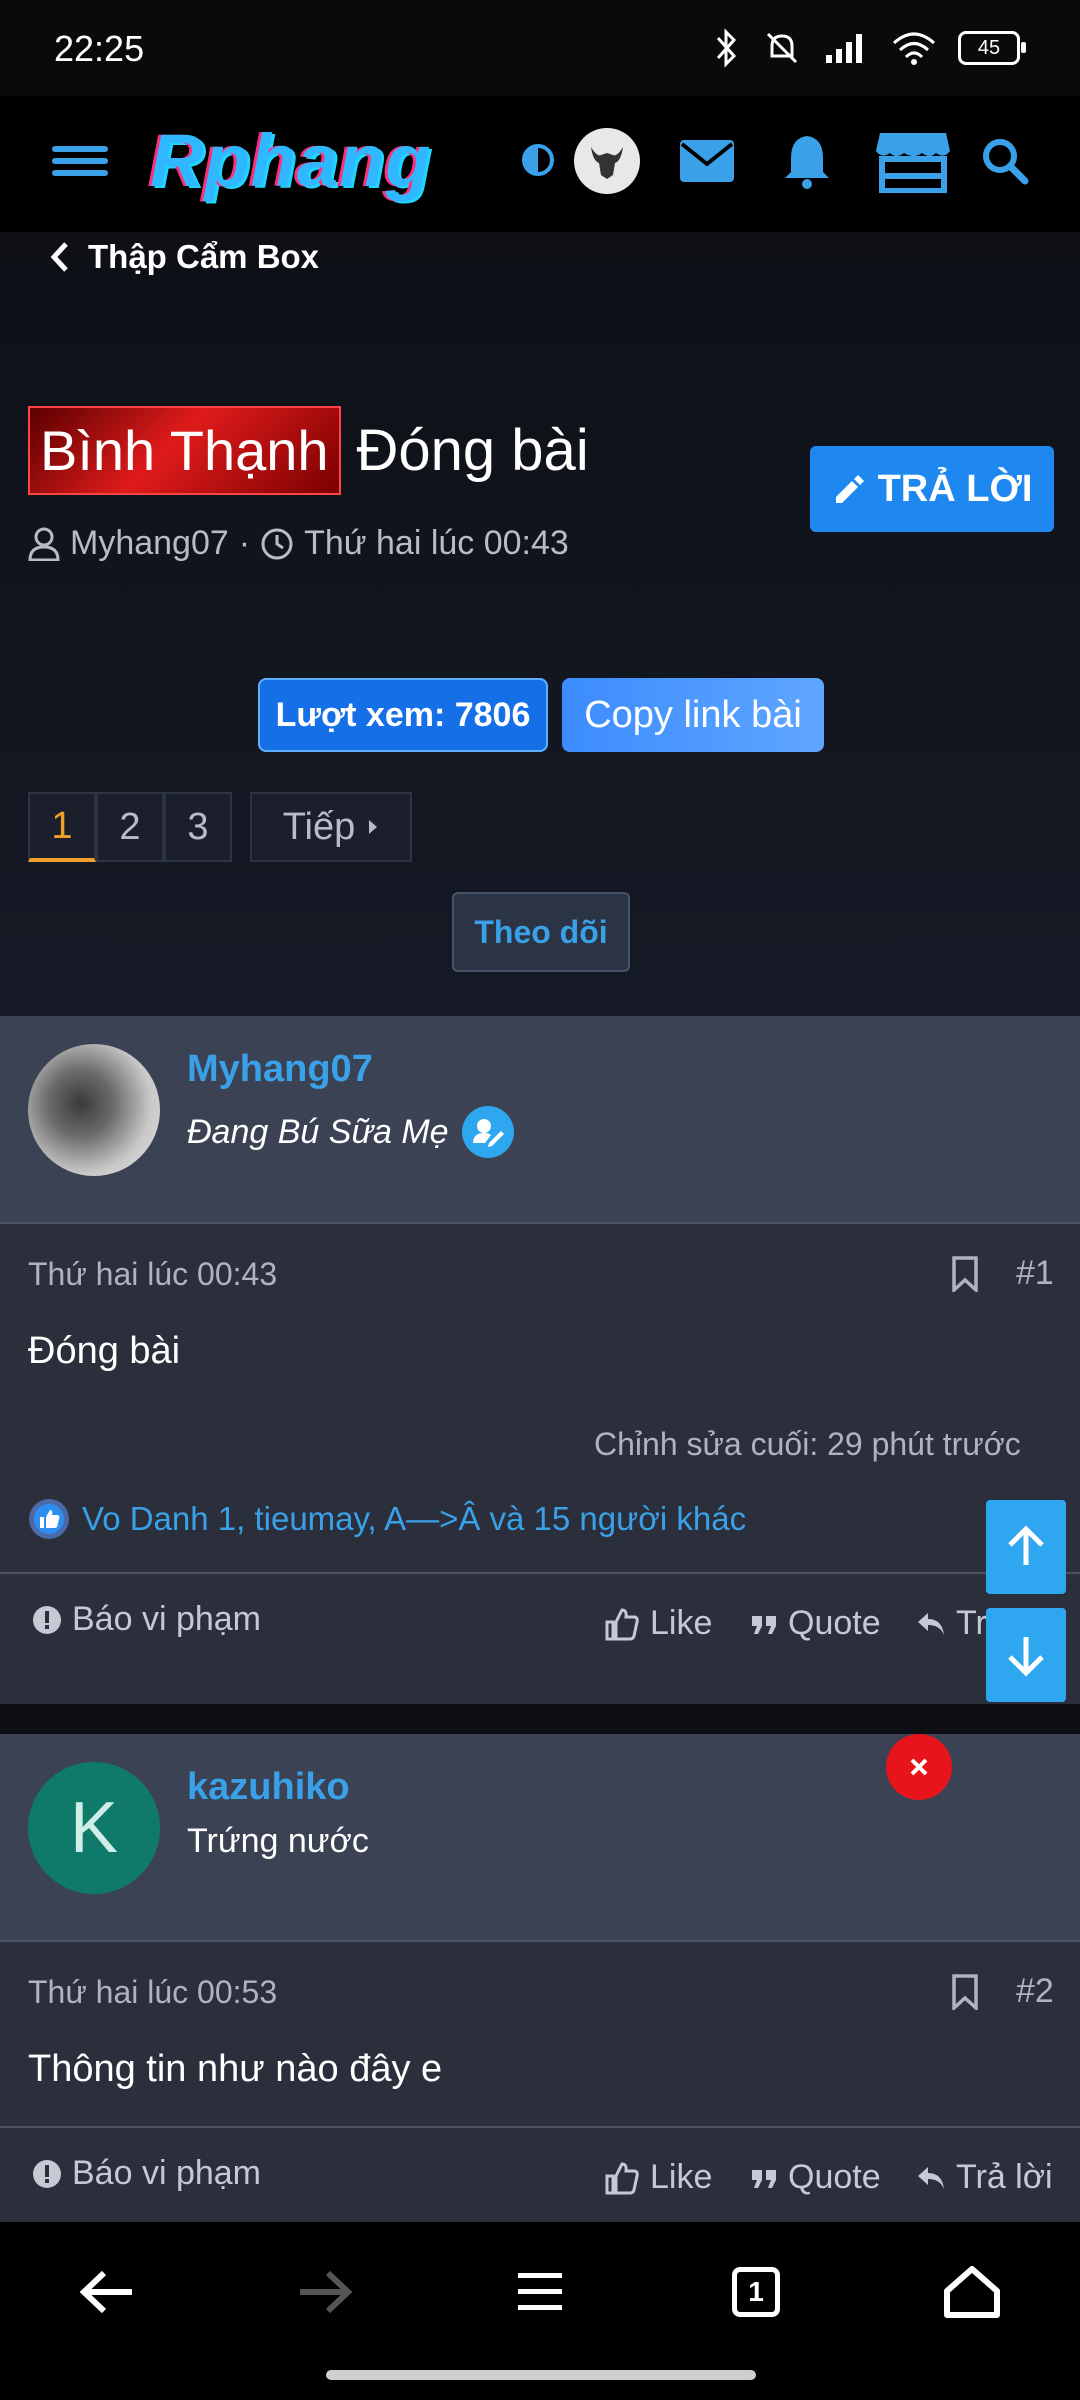 This screenshot has width=1080, height=2400. I want to click on post-1-user-block, so click(540, 1119).